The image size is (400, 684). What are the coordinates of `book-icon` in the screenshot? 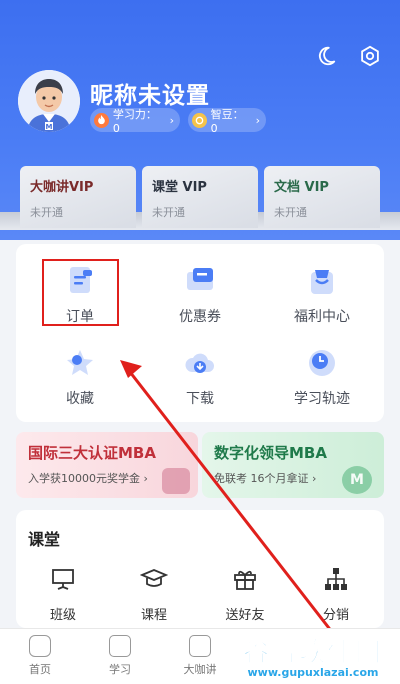 It's located at (120, 646).